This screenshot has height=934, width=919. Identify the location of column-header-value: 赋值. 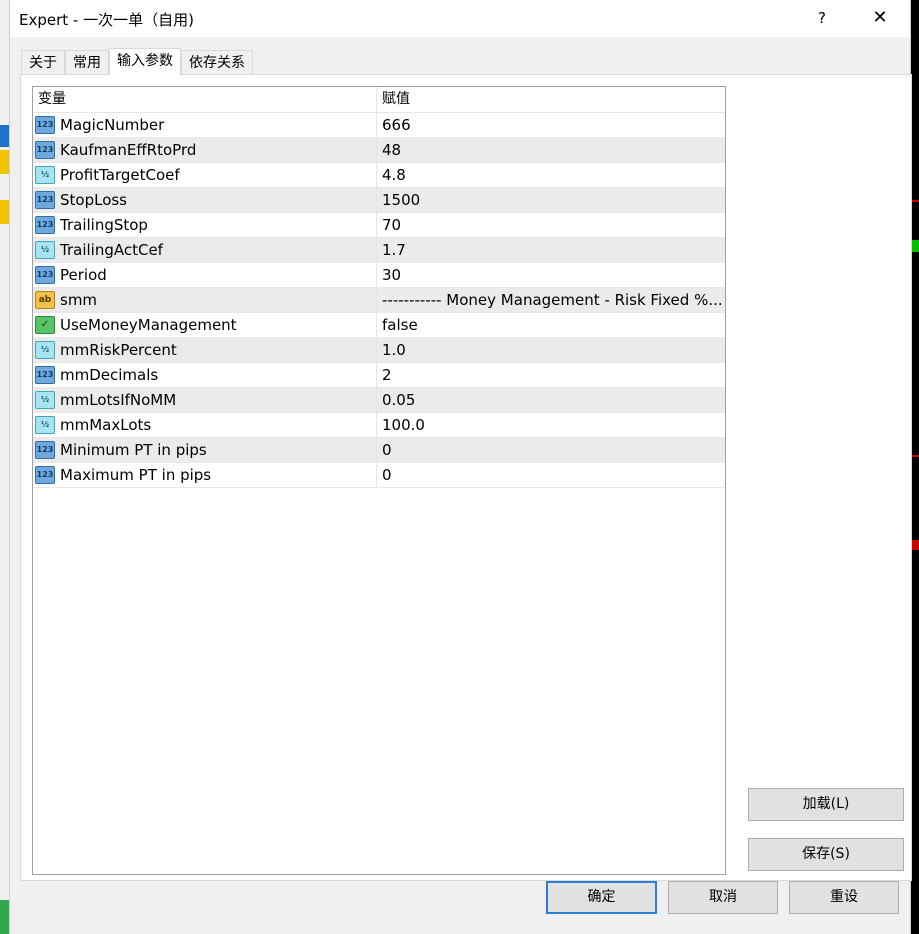
(551, 99).